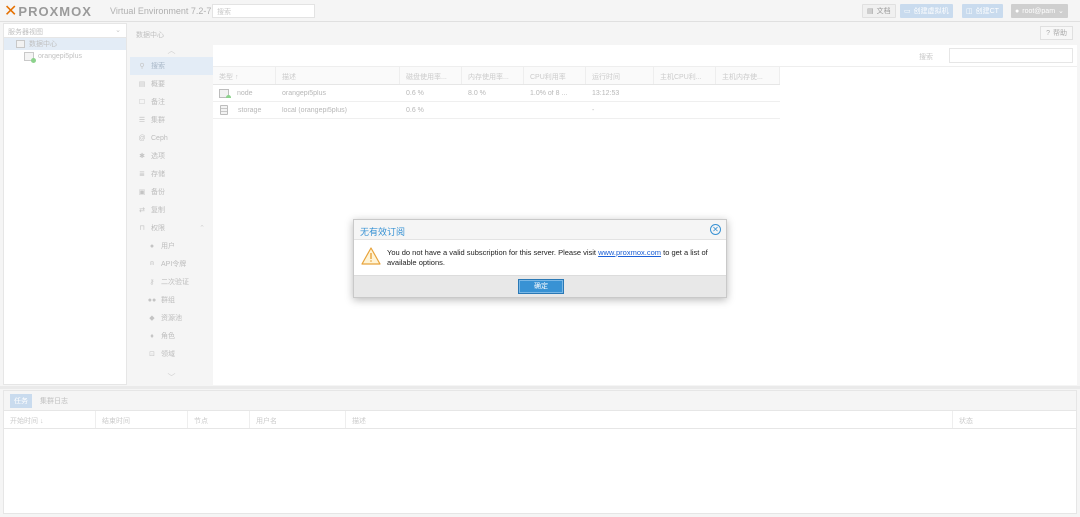  I want to click on nav-item-label: 搜索, so click(158, 66).